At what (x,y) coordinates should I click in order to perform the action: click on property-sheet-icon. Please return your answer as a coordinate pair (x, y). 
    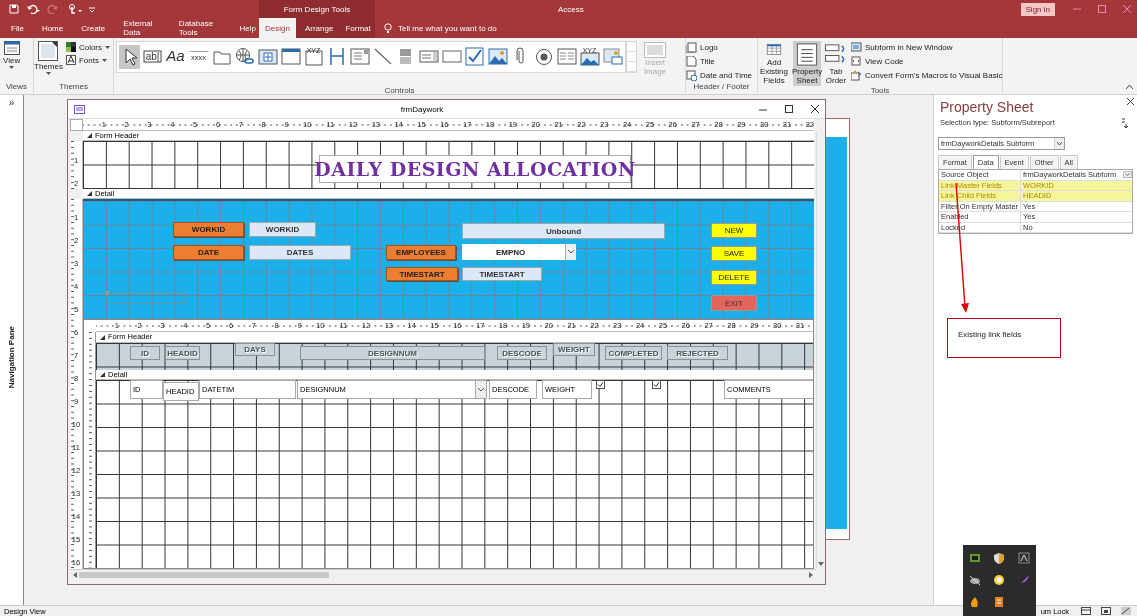
    Looking at the image, I should click on (807, 54).